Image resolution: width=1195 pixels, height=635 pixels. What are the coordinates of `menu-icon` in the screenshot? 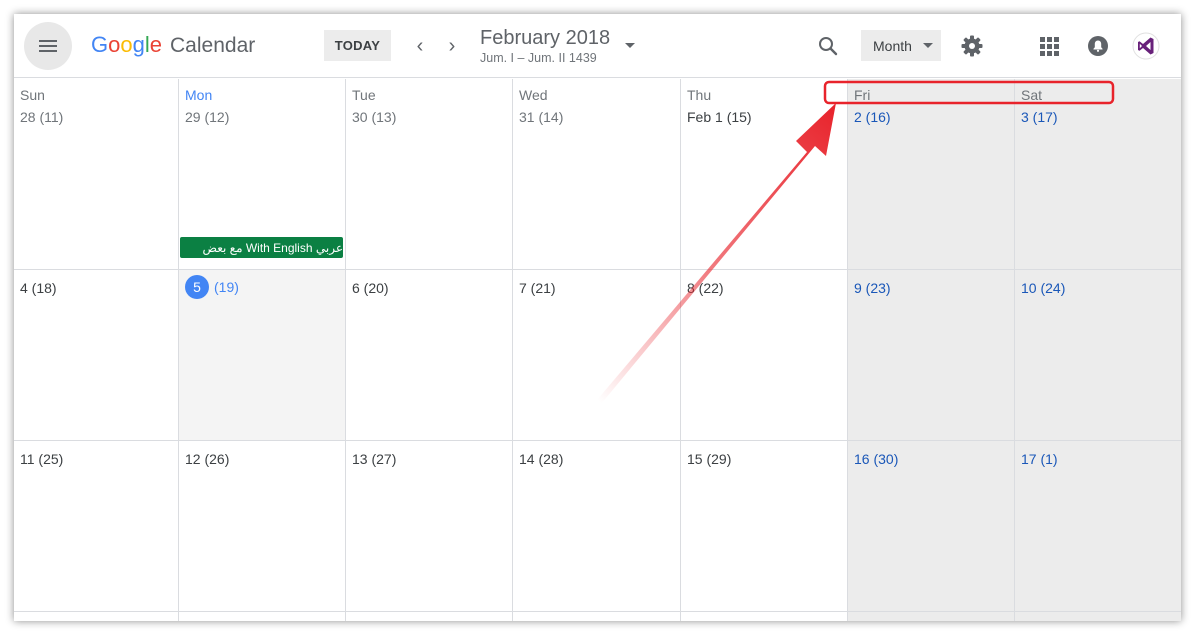 It's located at (48, 46).